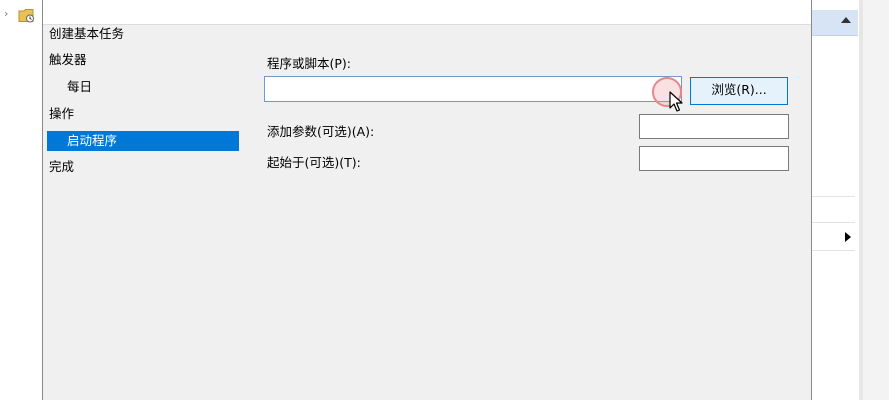 The width and height of the screenshot is (889, 400). What do you see at coordinates (68, 60) in the screenshot?
I see `wizard-step-trigger: 触发器` at bounding box center [68, 60].